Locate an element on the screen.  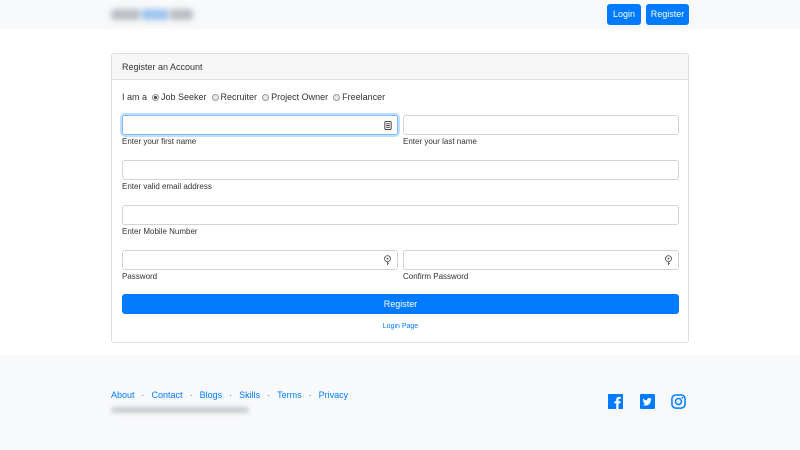
mobile-hint: Enter Mobile Number is located at coordinates (160, 231).